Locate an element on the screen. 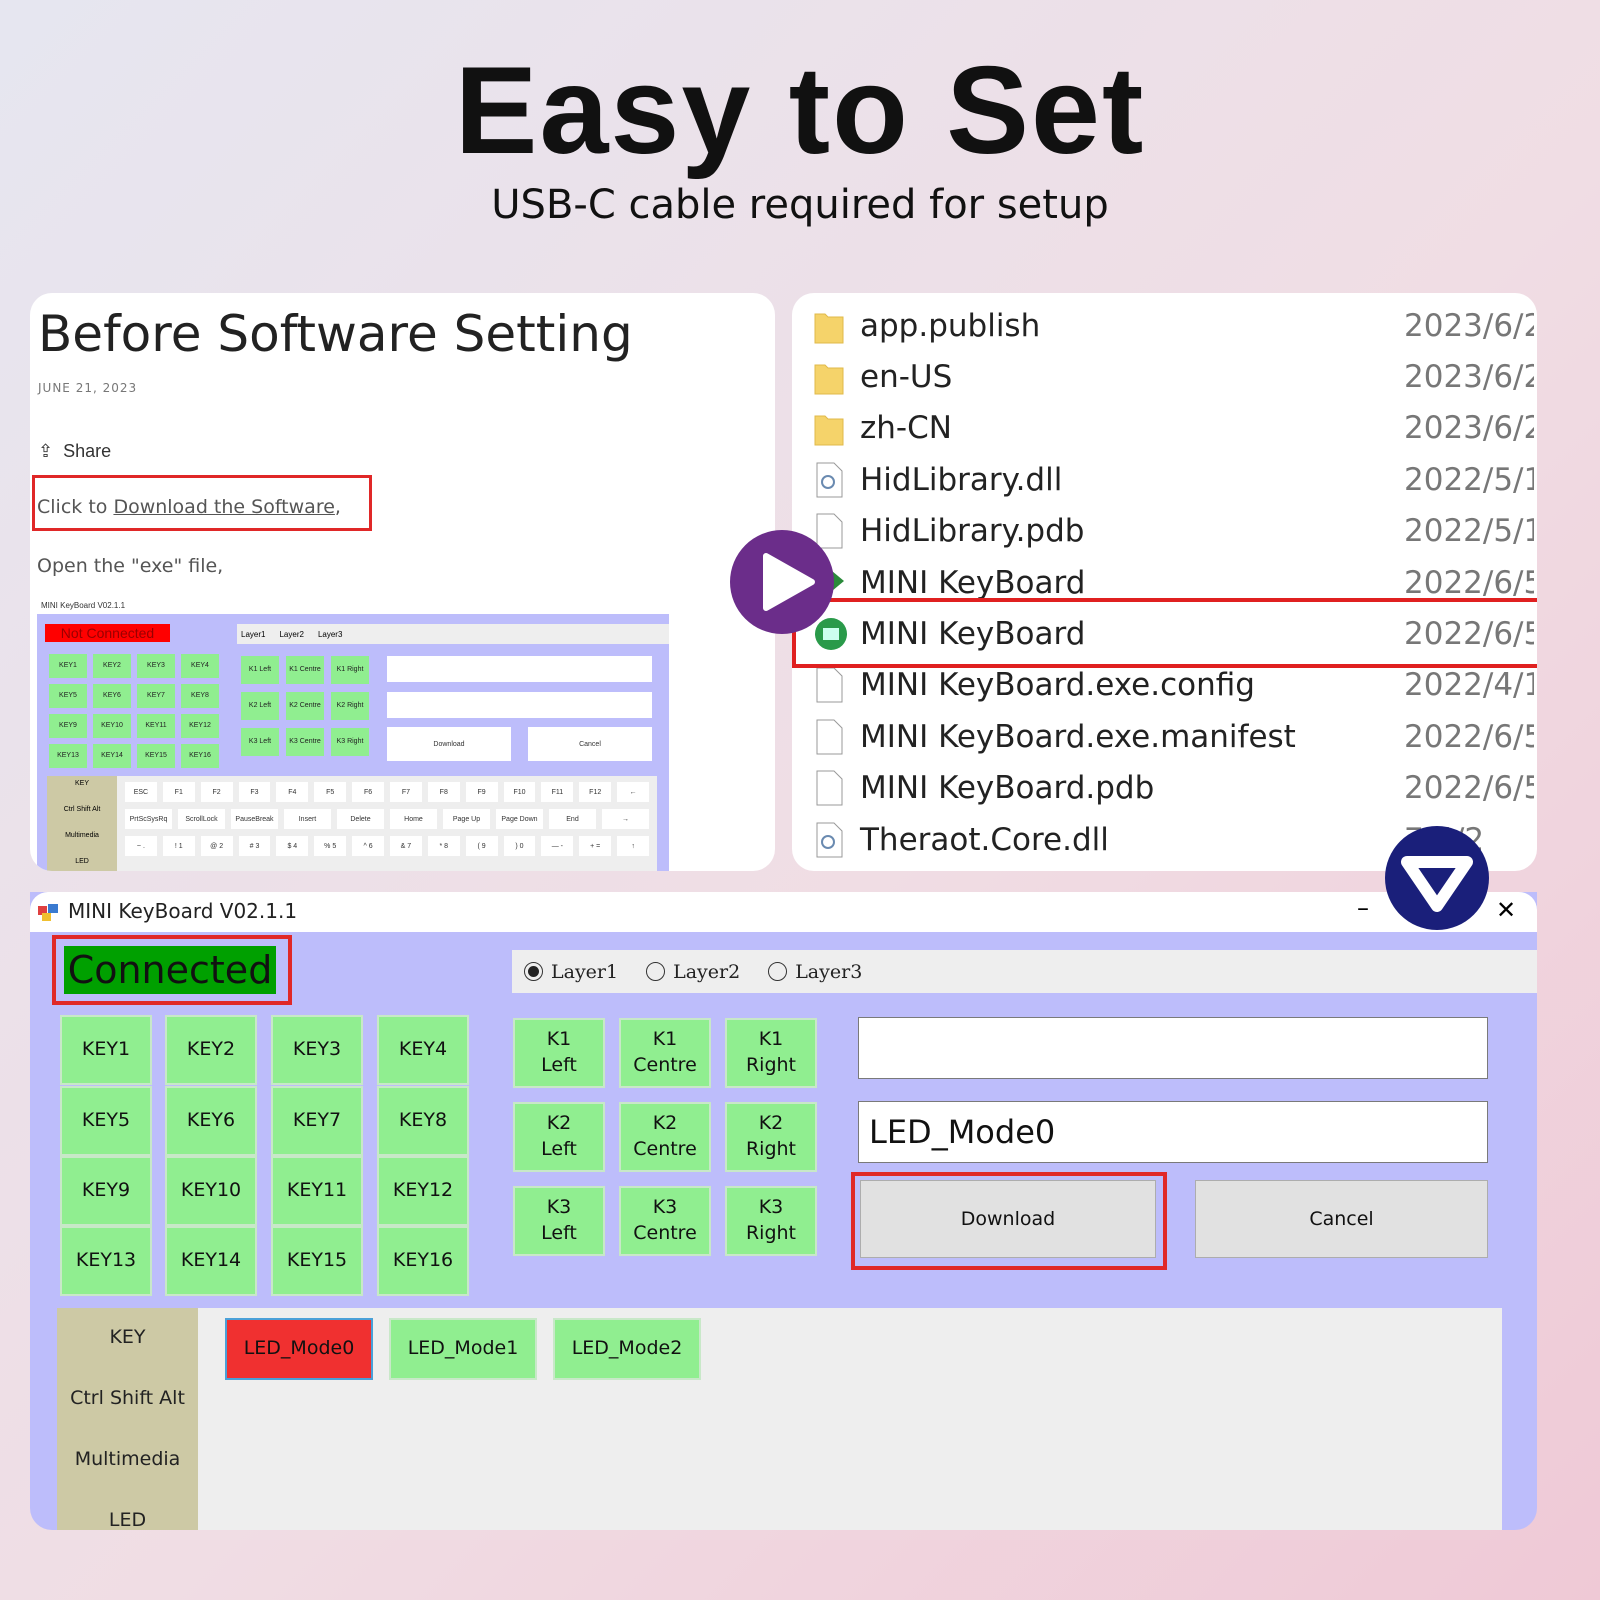 The height and width of the screenshot is (1600, 1600). key-value-input is located at coordinates (1173, 1048).